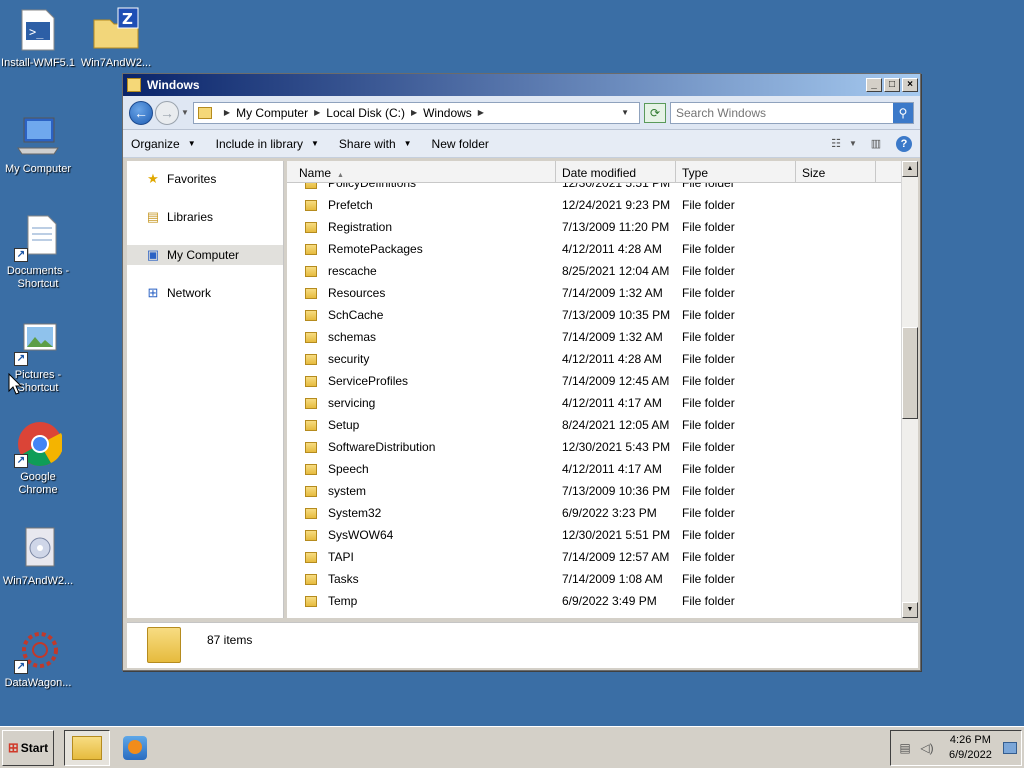 Image resolution: width=1024 pixels, height=768 pixels. What do you see at coordinates (736, 171) in the screenshot?
I see `column-header-type: Type` at bounding box center [736, 171].